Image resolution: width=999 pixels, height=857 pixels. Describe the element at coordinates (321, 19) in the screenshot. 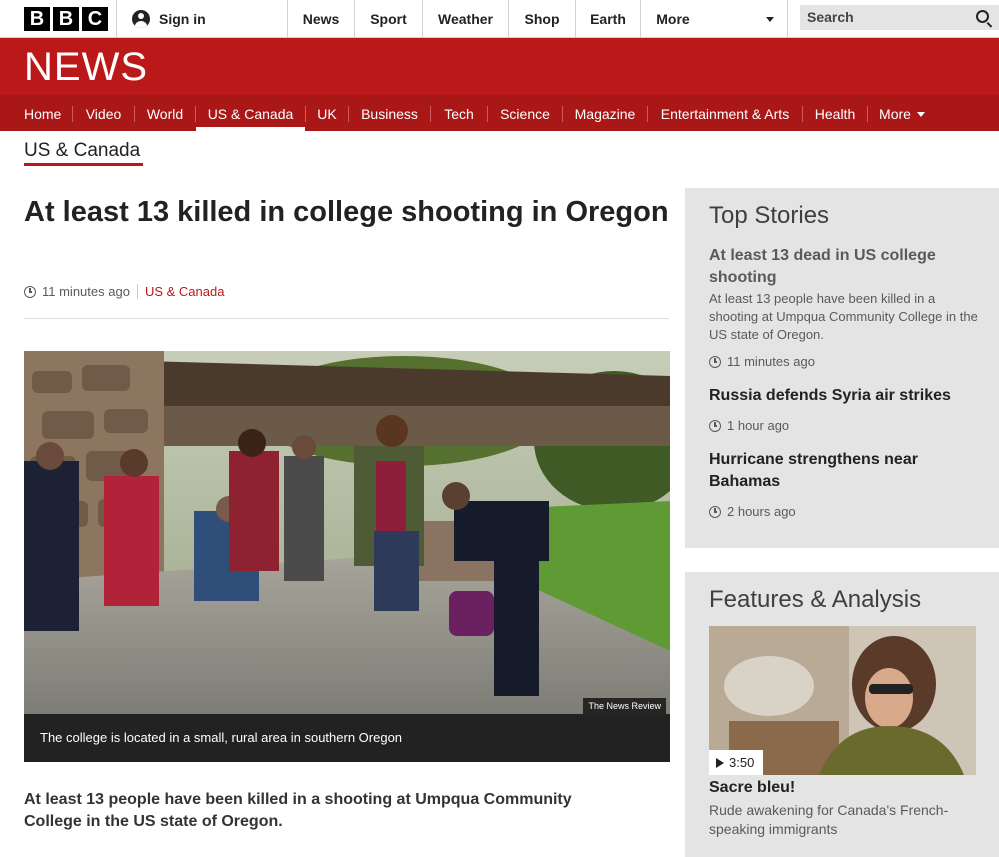

I see `topnav-news: News` at that location.